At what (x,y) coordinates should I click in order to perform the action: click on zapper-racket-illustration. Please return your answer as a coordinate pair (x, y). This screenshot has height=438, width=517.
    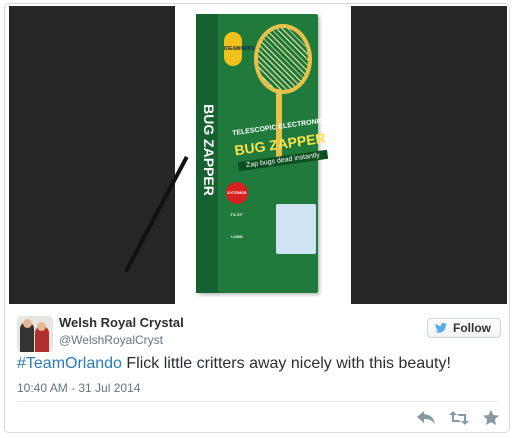
    Looking at the image, I should click on (283, 59).